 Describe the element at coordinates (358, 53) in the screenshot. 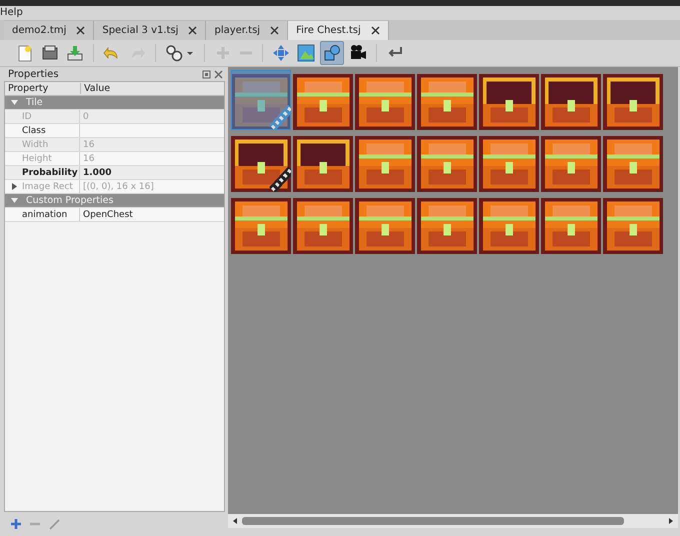

I see `camera-icon` at that location.